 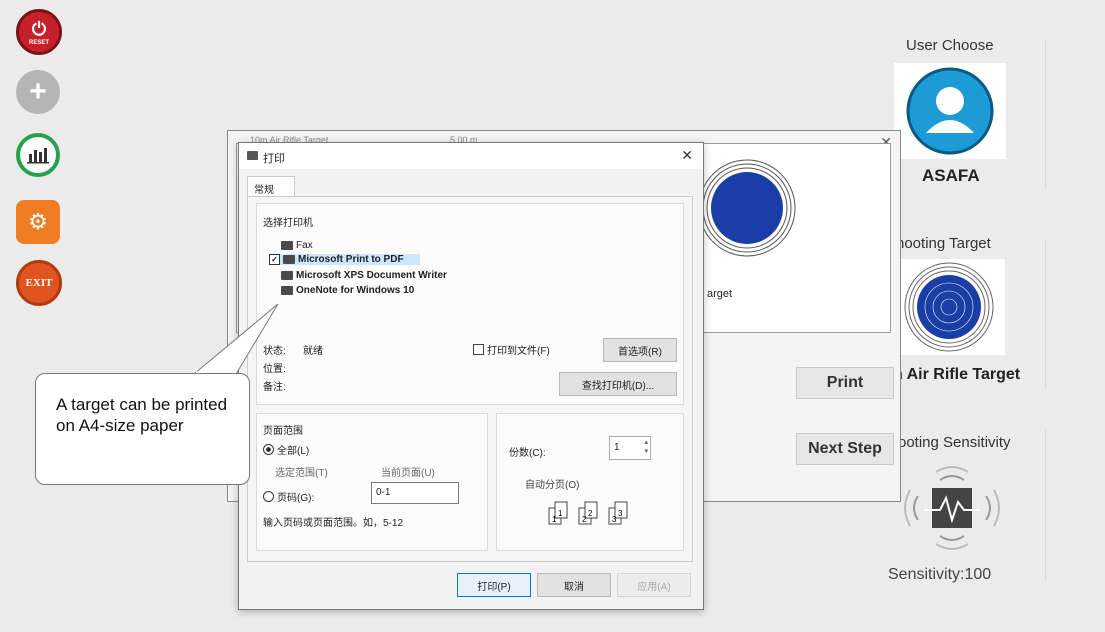 I want to click on exit-label: EXIT, so click(x=39, y=283).